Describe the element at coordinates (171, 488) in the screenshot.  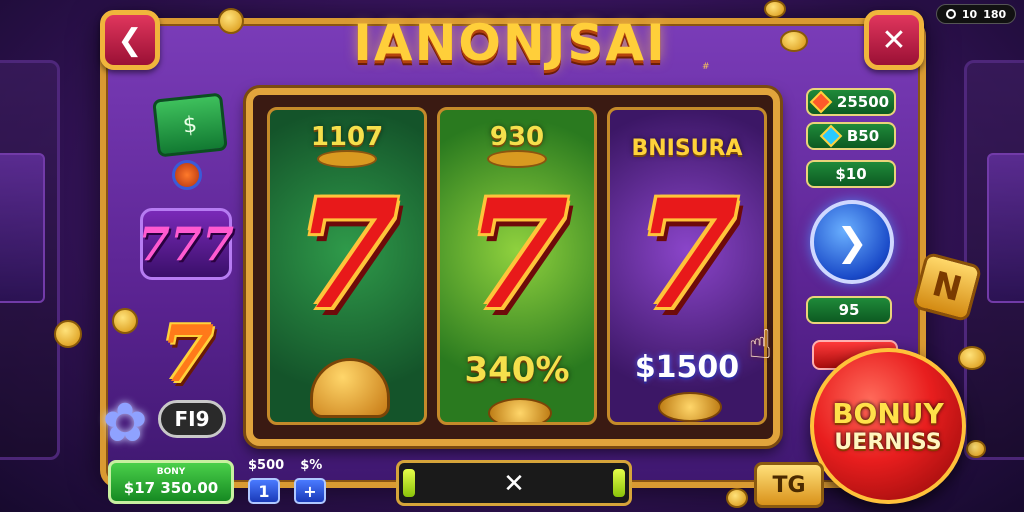
I see `balance-value: $17 350.00` at that location.